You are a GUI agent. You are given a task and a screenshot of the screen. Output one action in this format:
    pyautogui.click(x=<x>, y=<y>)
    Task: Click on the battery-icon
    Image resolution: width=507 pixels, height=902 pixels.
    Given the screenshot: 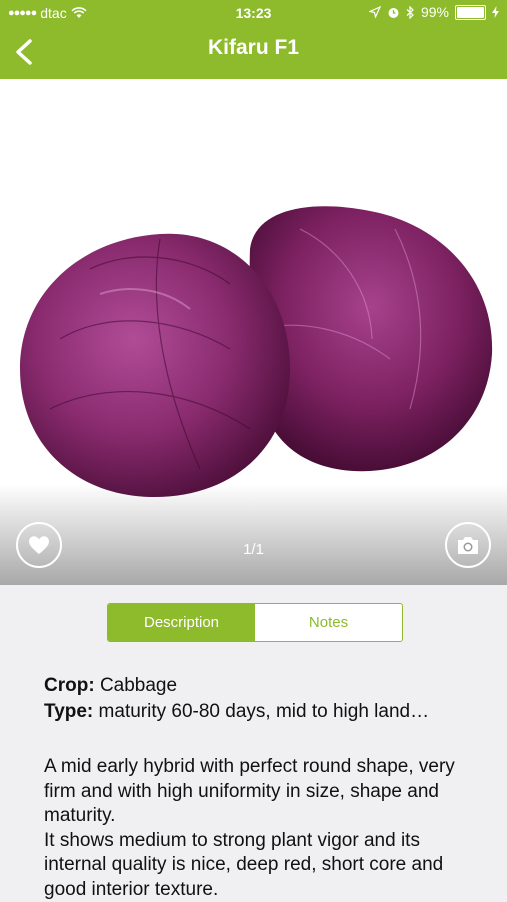 What is the action you would take?
    pyautogui.click(x=470, y=12)
    